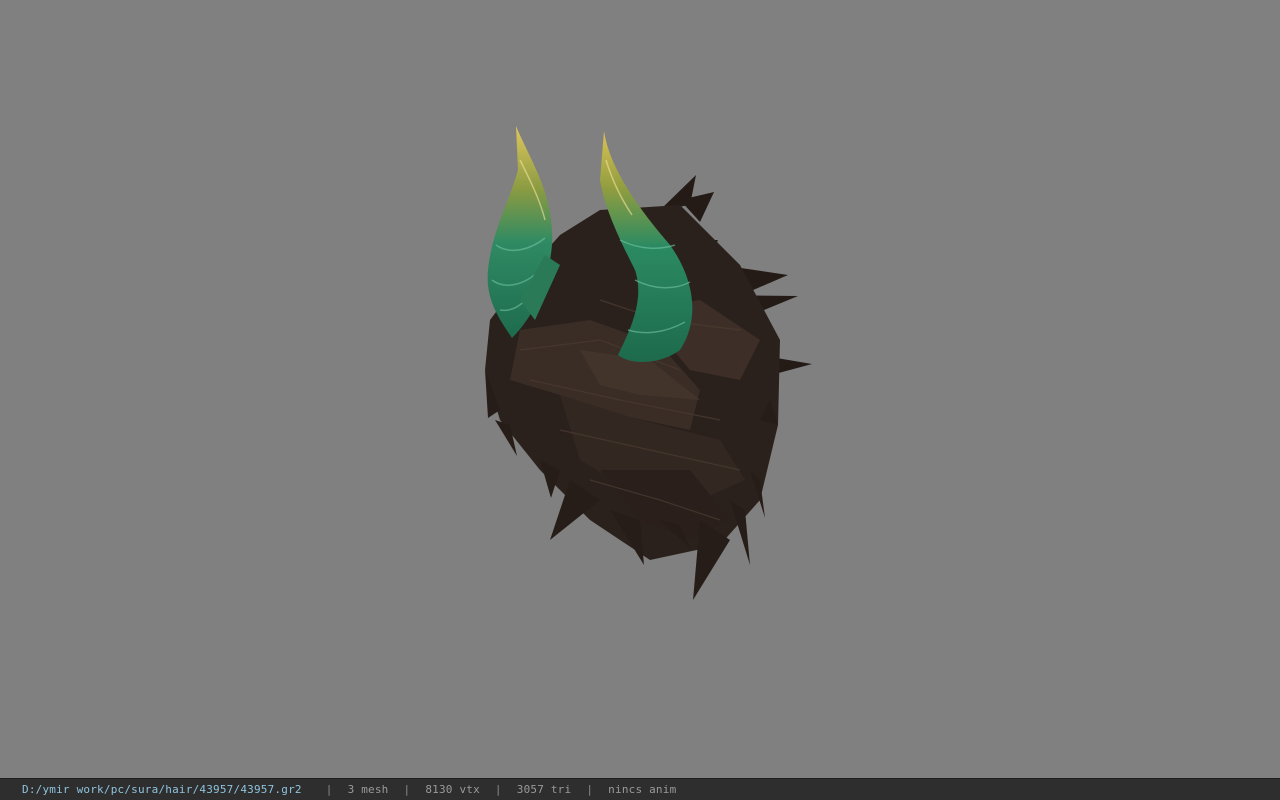  What do you see at coordinates (368, 789) in the screenshot?
I see `mesh-count-label: 3 mesh` at bounding box center [368, 789].